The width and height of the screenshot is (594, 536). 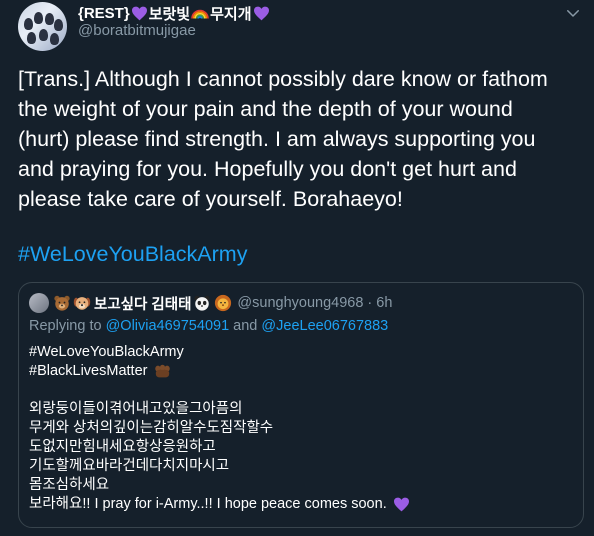 I want to click on korean-line: 무게와 상처의깊이는감히알수도짐작할수, so click(x=151, y=428).